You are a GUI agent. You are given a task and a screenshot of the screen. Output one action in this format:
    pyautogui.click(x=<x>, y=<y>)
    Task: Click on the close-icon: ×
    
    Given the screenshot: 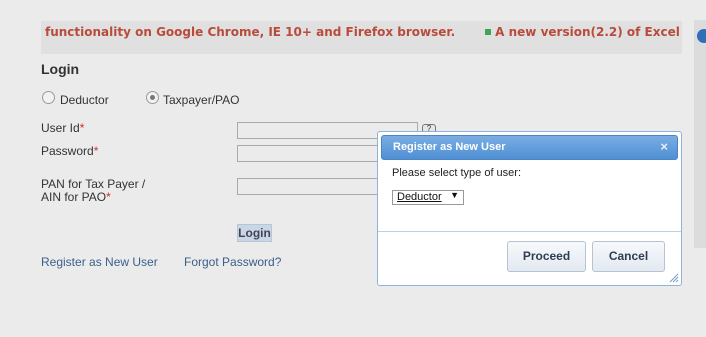 What is the action you would take?
    pyautogui.click(x=664, y=146)
    